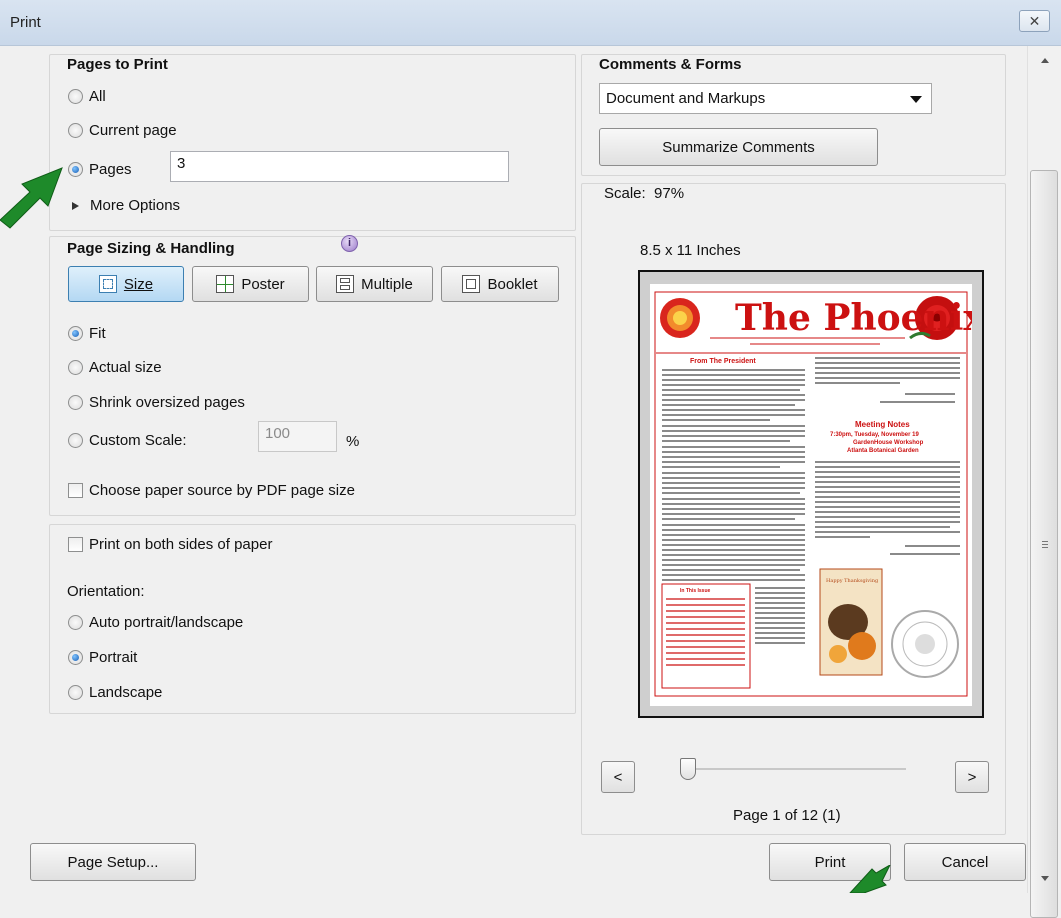  I want to click on both-sides-checkbox: Print on both sides of paper, so click(170, 544).